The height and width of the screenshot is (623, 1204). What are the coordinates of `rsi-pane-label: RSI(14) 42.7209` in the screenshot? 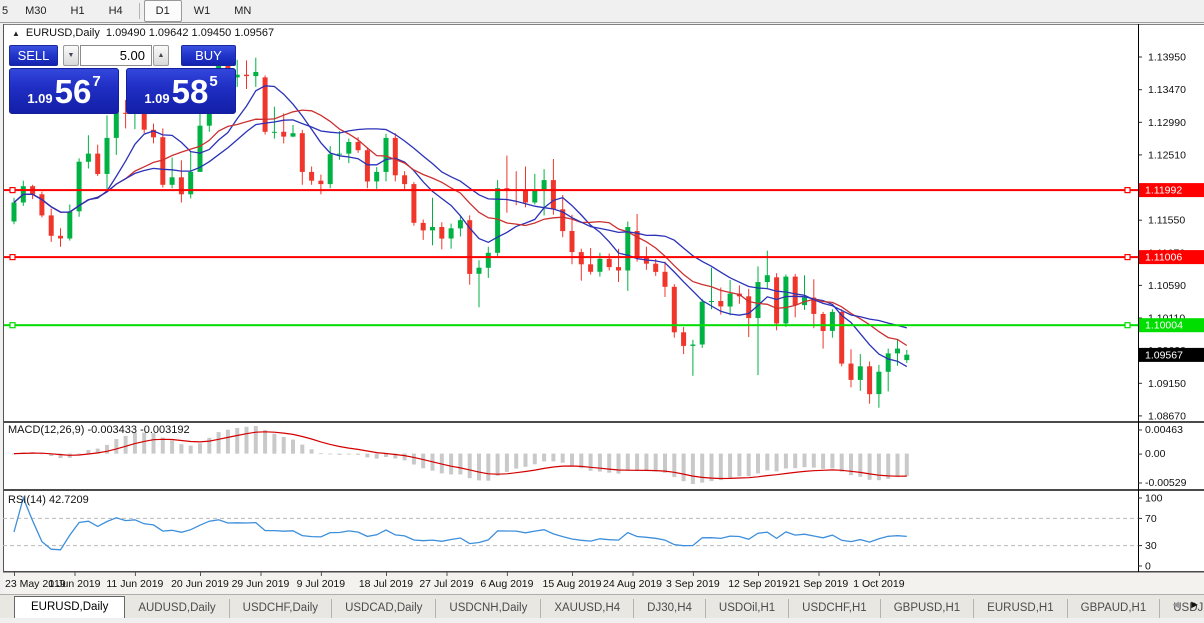 It's located at (48, 500).